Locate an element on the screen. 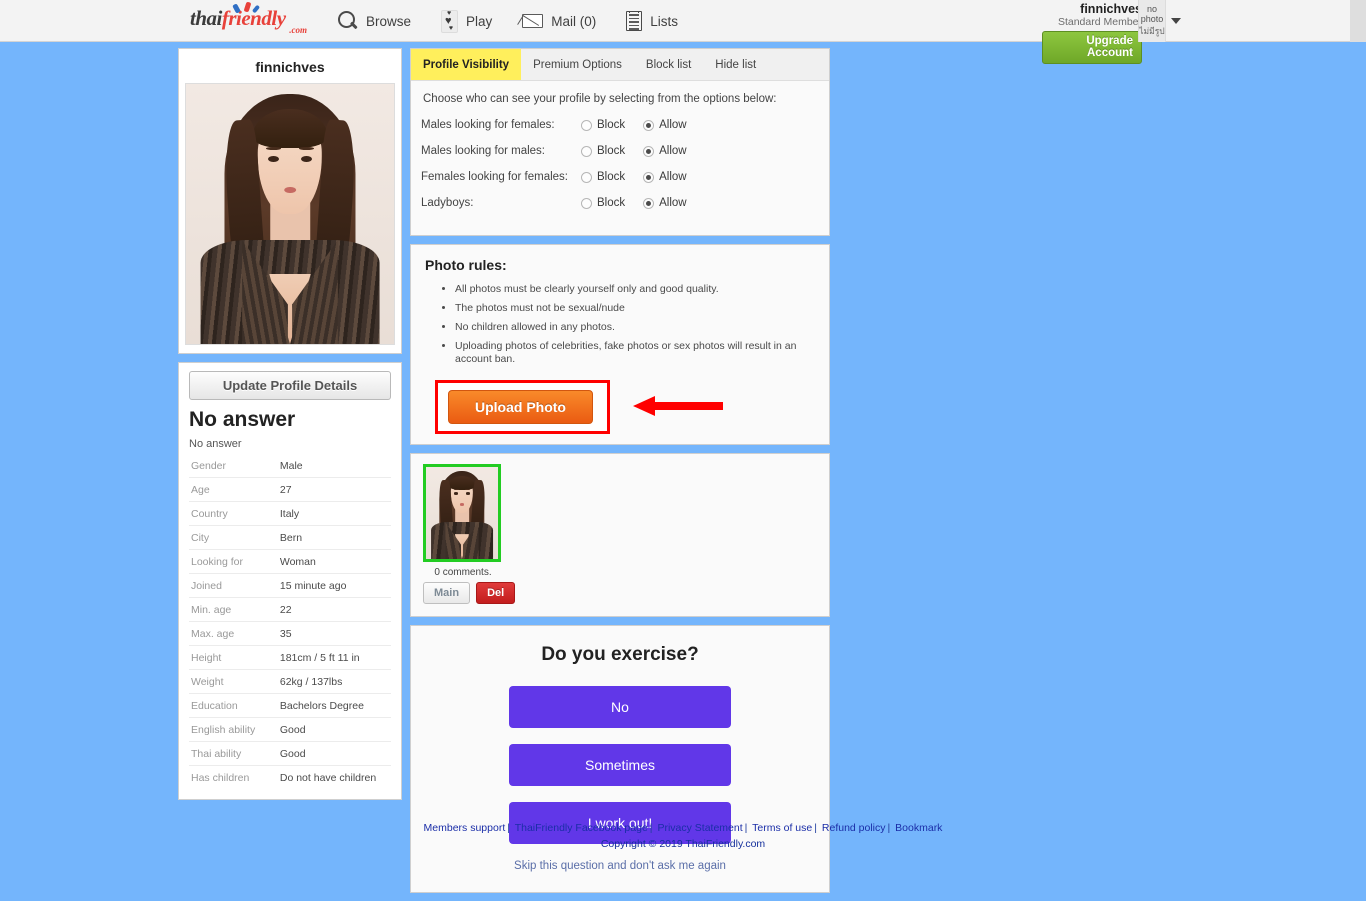 This screenshot has width=1366, height=901. radio-block-males-males is located at coordinates (586, 151).